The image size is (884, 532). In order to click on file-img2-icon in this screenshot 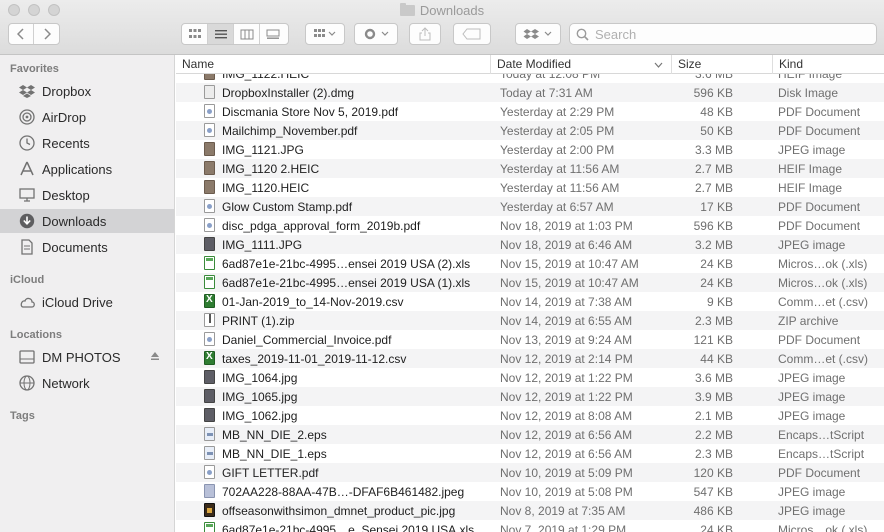, I will do `click(209, 415)`.